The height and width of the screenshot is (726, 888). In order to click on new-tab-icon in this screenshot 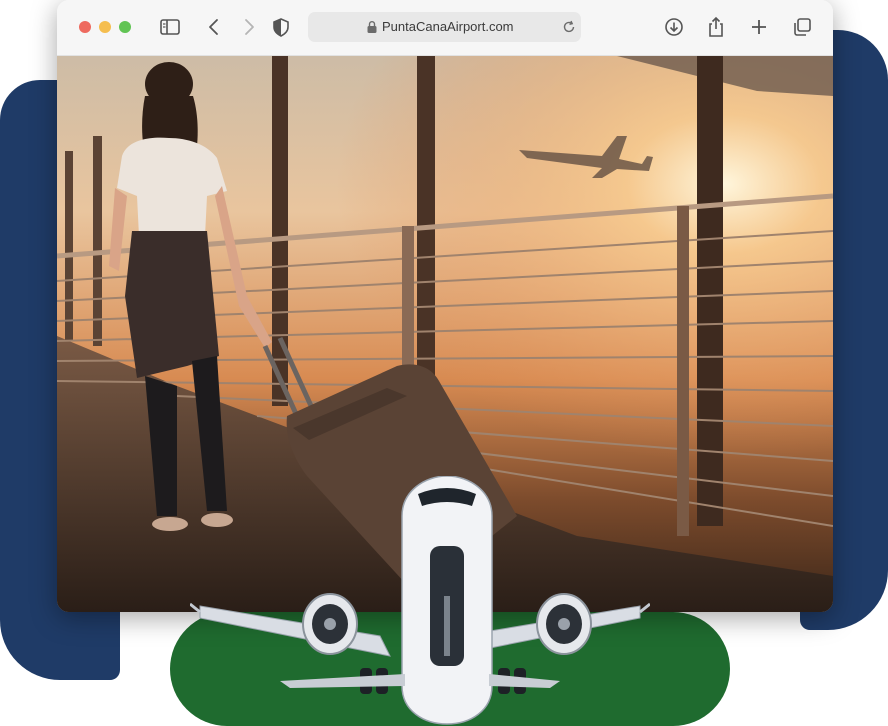, I will do `click(759, 27)`.